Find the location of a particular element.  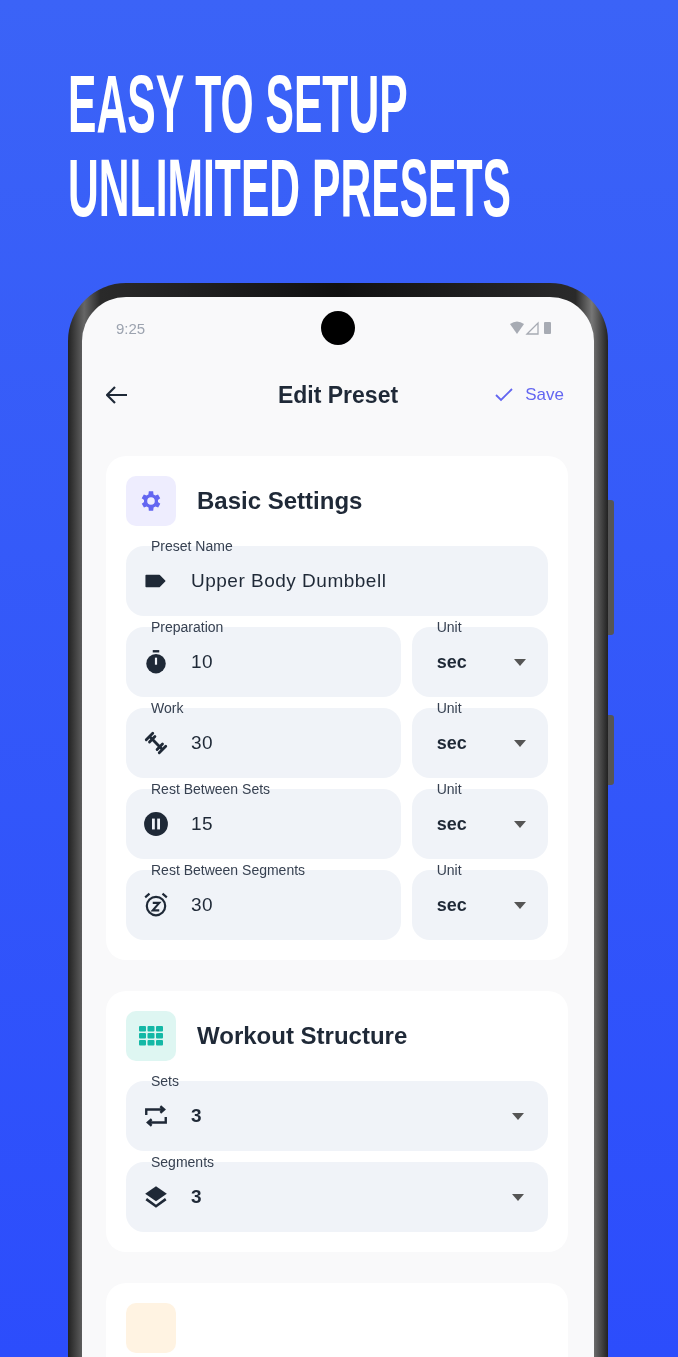

headline: EASY TO SETUP is located at coordinates (238, 104).